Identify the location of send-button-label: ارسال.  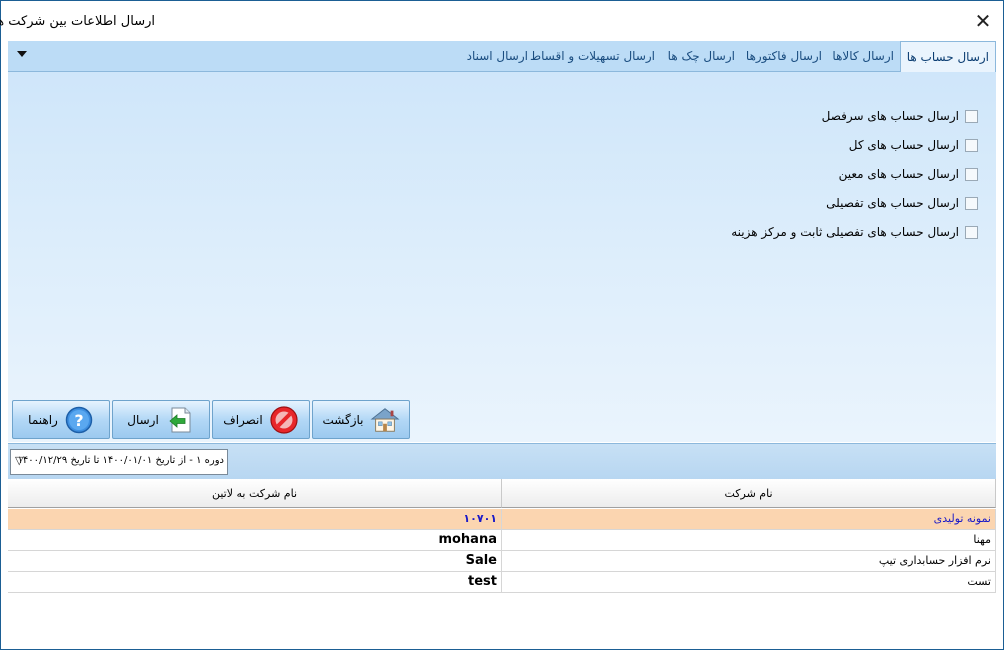
(143, 419).